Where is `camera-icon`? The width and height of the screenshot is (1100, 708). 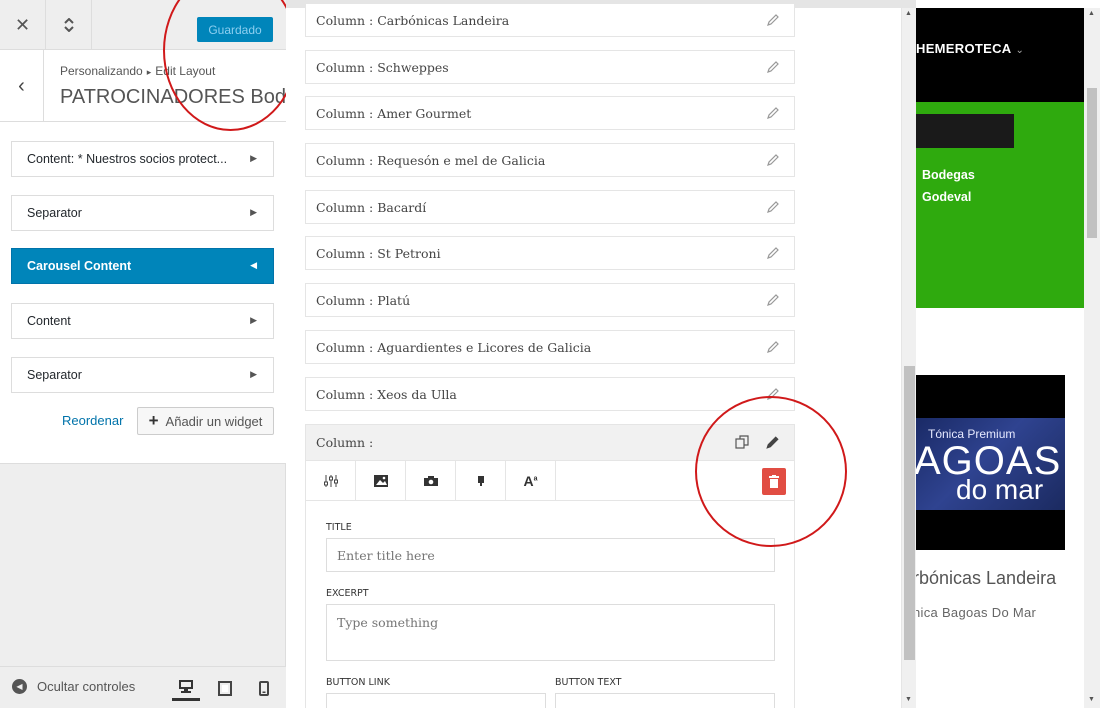 camera-icon is located at coordinates (430, 481).